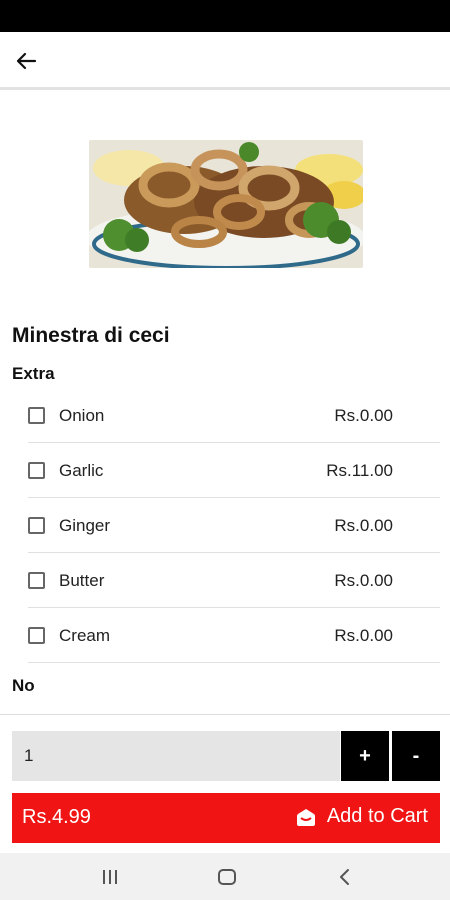 The width and height of the screenshot is (450, 900). I want to click on add-to-cart-button: Rs.4.99 Add to Cart, so click(226, 818).